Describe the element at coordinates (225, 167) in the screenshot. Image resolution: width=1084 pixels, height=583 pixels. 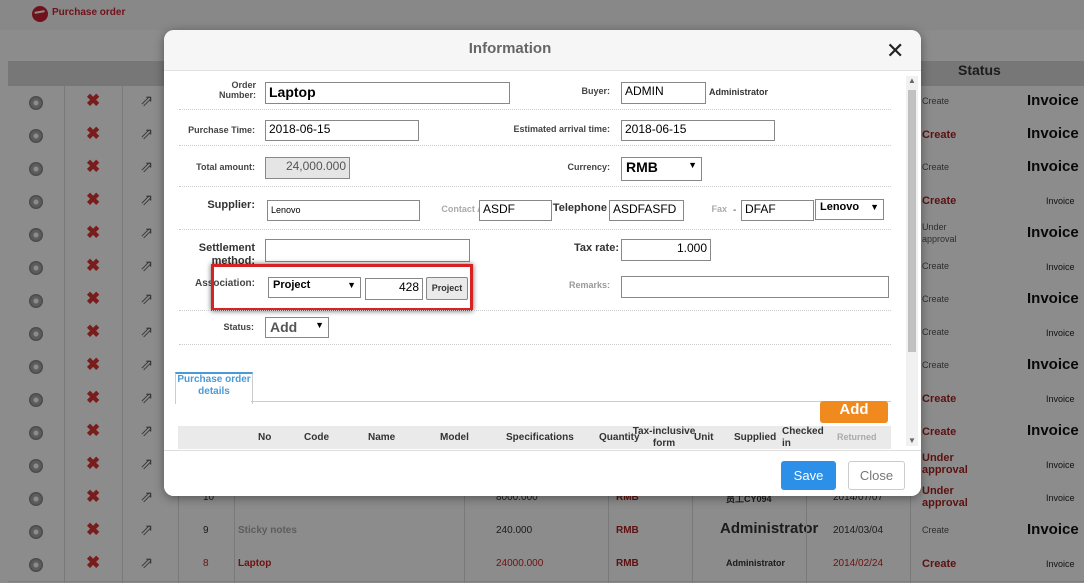
I see `total-amount-label: Total amount:` at that location.